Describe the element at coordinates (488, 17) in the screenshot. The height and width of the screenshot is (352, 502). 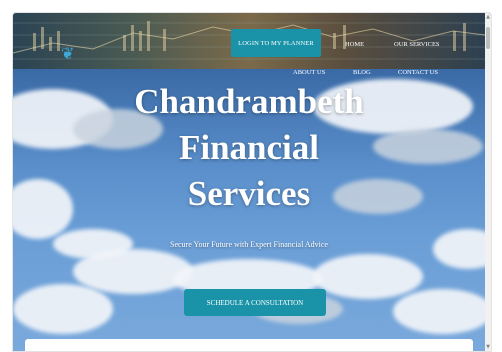
I see `scroll-up-arrow-icon: ▲` at that location.